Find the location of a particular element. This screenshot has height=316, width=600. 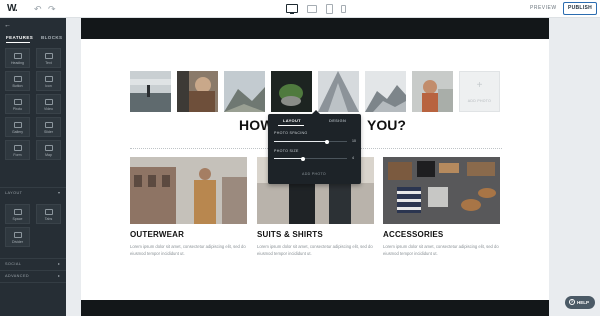

button-icon is located at coordinates (18, 79).